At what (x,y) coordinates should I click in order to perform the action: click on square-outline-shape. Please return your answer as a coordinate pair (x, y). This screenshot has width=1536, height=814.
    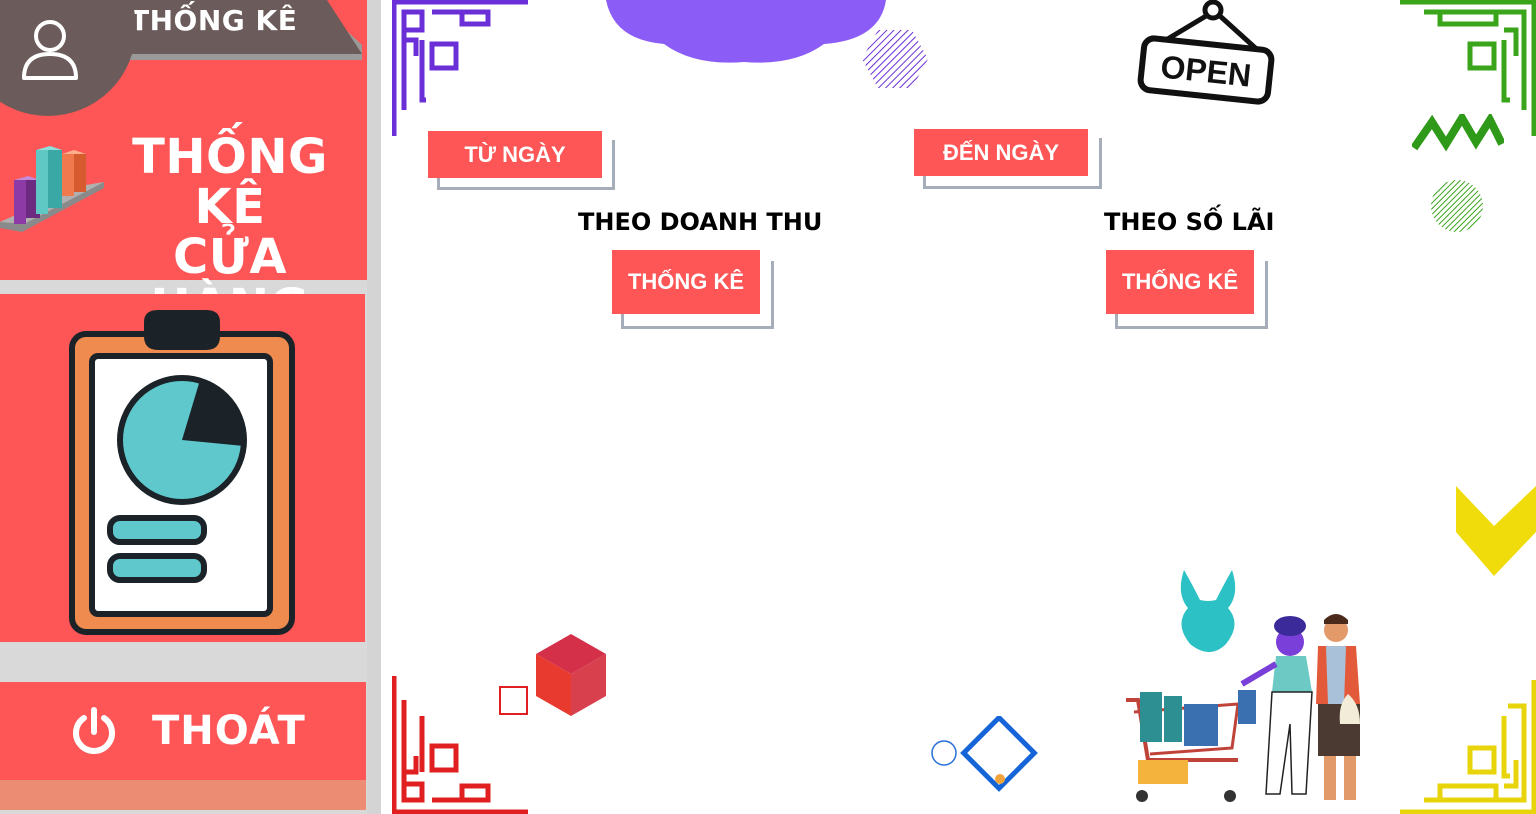
    Looking at the image, I should click on (513, 700).